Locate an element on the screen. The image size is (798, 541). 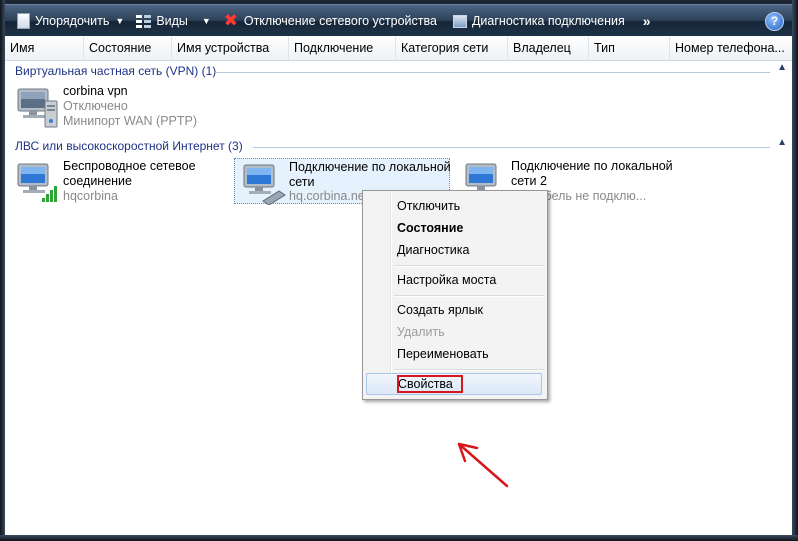
connection-status: Отключено is located at coordinates (95, 106).